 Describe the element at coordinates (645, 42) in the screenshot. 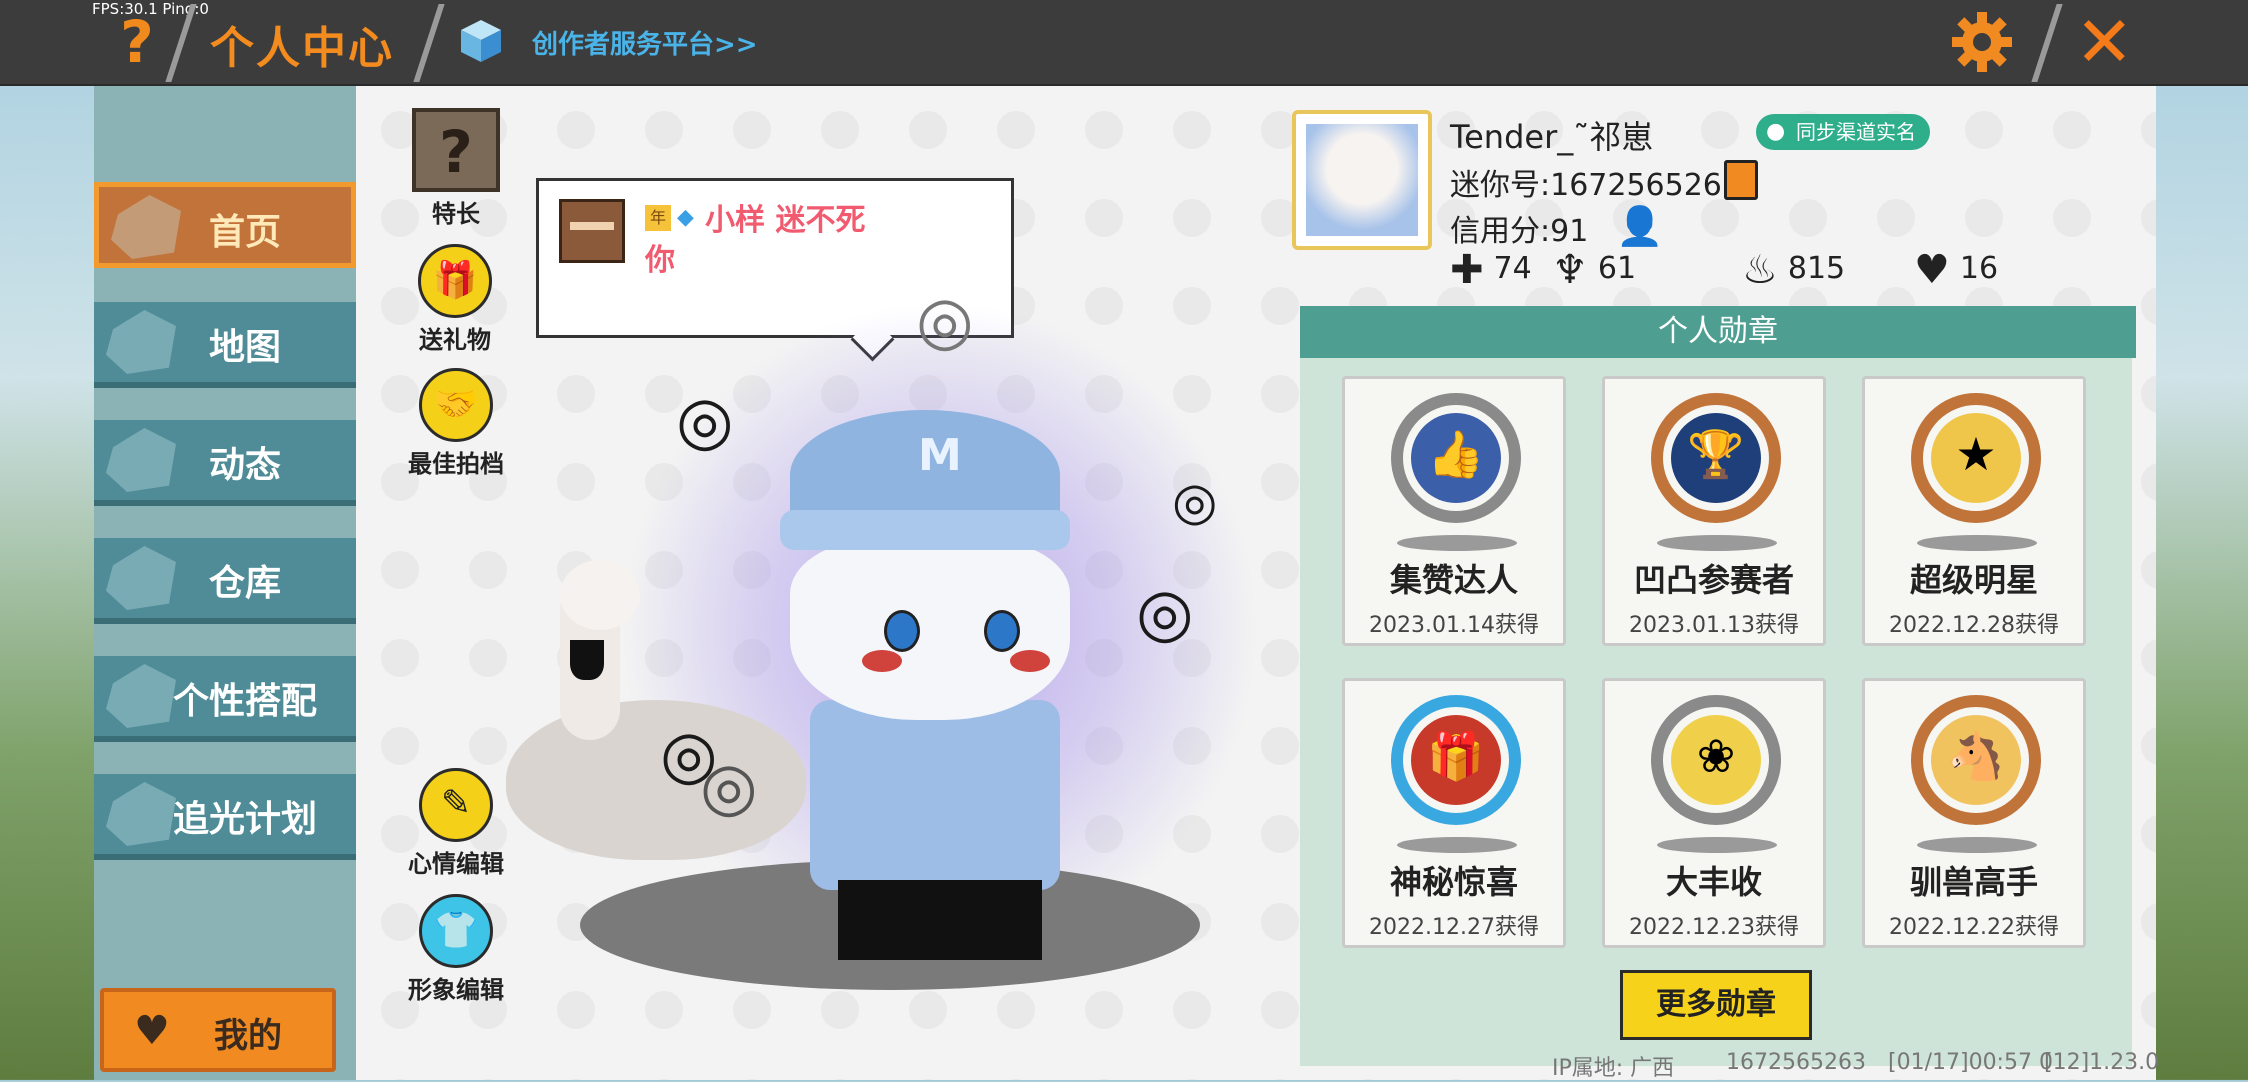

I see `creator-platform-link: 创作者服务平台>>` at that location.